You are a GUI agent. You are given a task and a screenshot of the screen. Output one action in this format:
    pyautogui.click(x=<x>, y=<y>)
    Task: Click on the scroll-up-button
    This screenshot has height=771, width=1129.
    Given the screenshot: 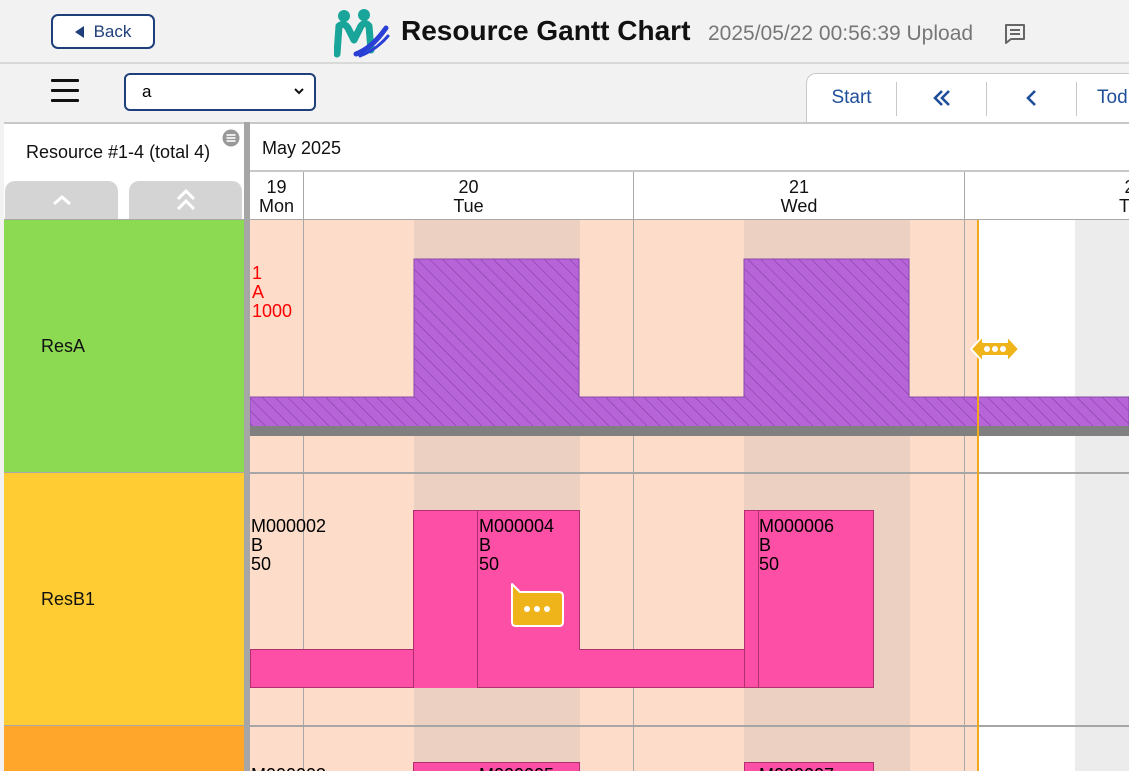 What is the action you would take?
    pyautogui.click(x=61, y=200)
    